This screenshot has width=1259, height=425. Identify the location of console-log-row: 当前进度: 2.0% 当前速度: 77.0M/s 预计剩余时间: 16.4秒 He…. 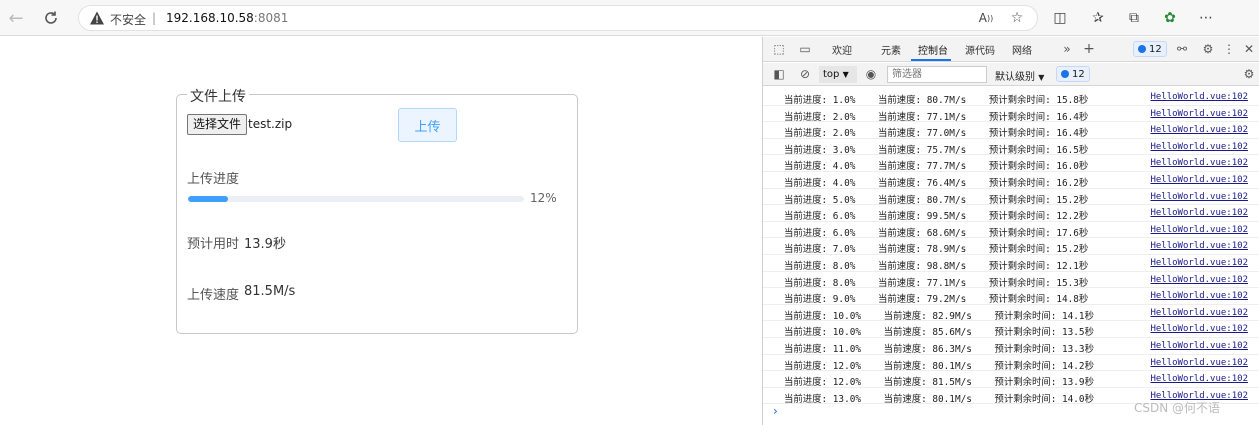
(1011, 130).